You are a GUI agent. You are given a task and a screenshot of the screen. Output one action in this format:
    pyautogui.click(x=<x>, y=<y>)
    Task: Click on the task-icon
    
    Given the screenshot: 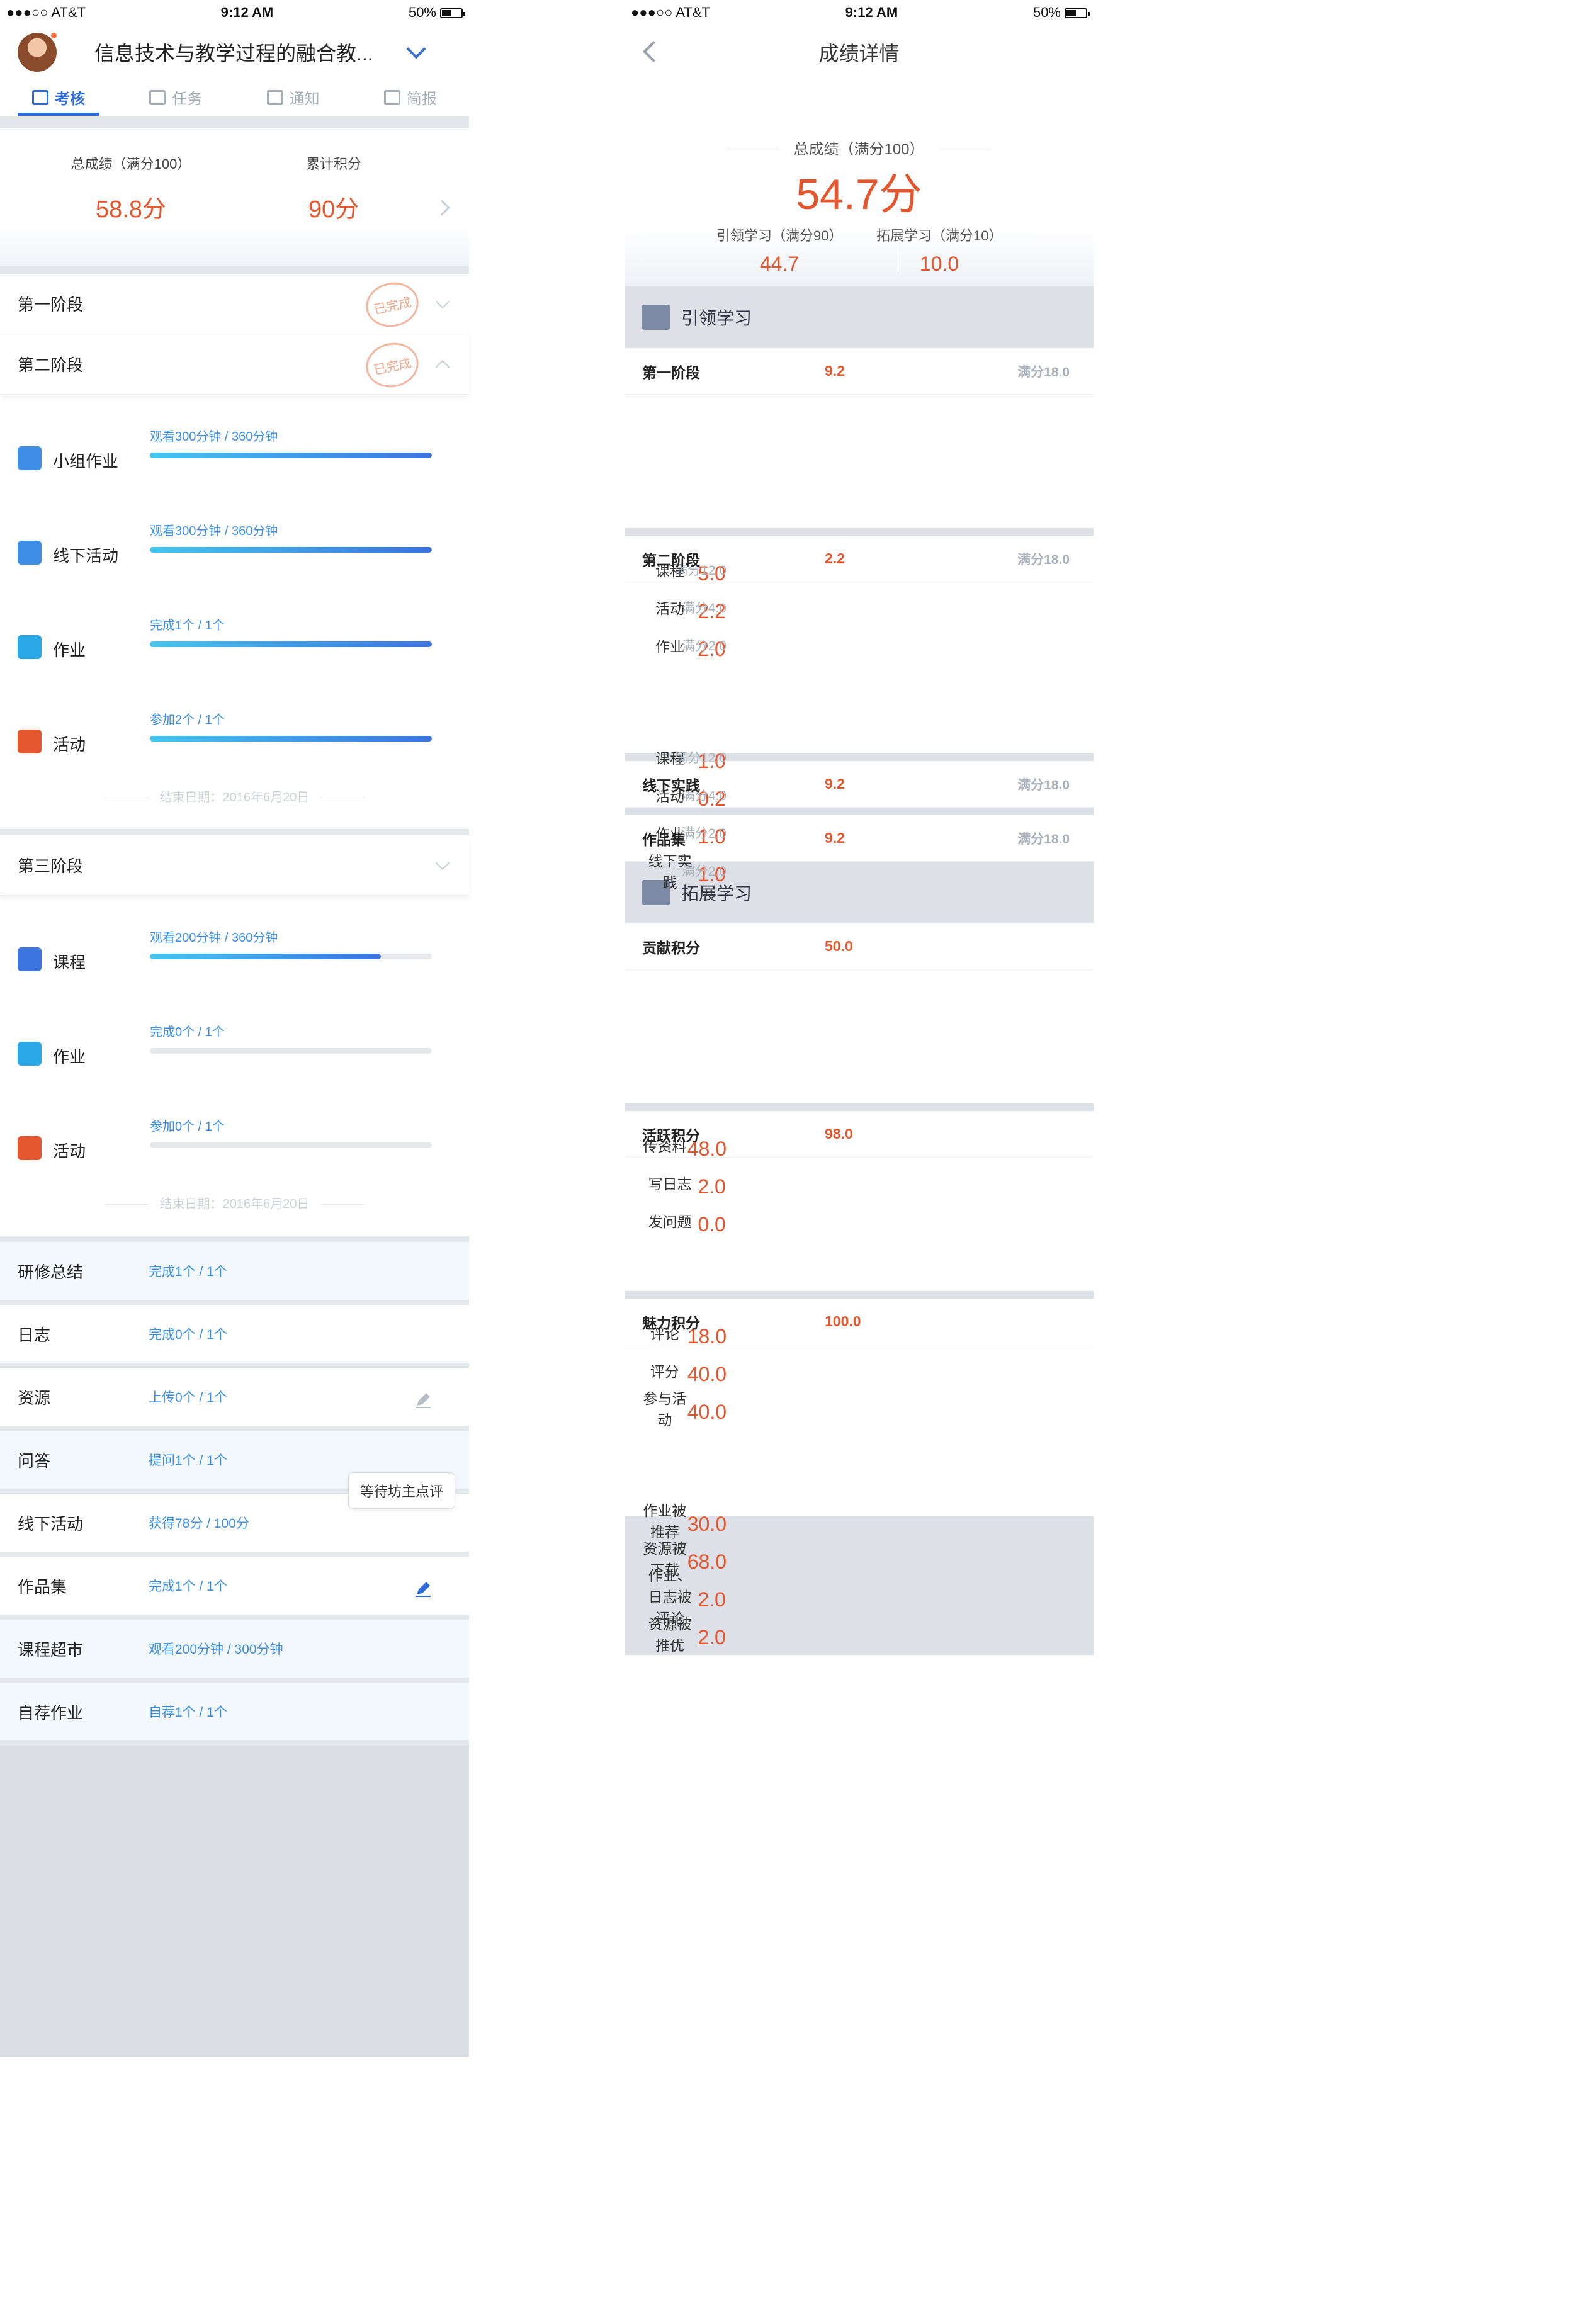 What is the action you would take?
    pyautogui.click(x=157, y=97)
    